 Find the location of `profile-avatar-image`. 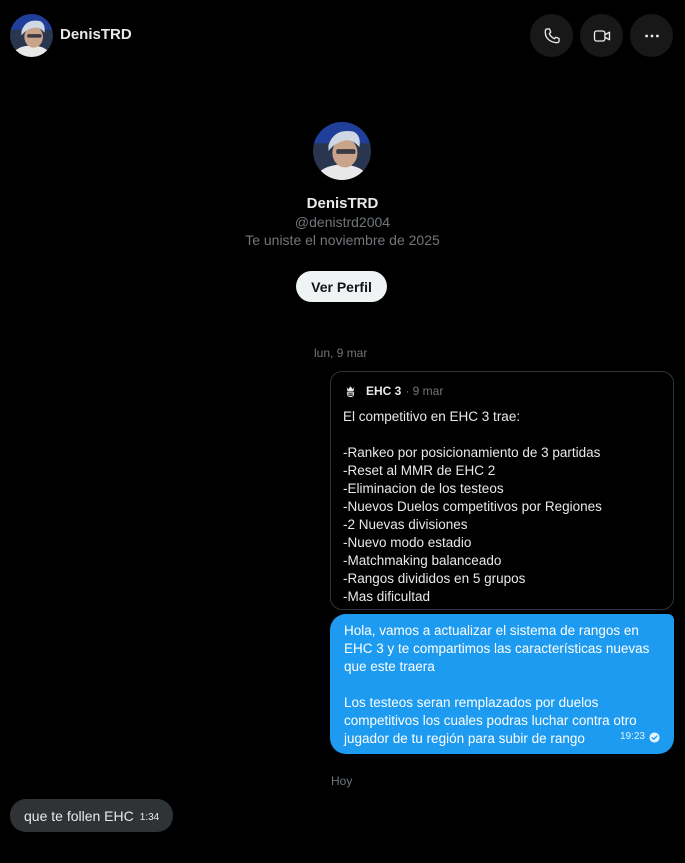

profile-avatar-image is located at coordinates (342, 151).